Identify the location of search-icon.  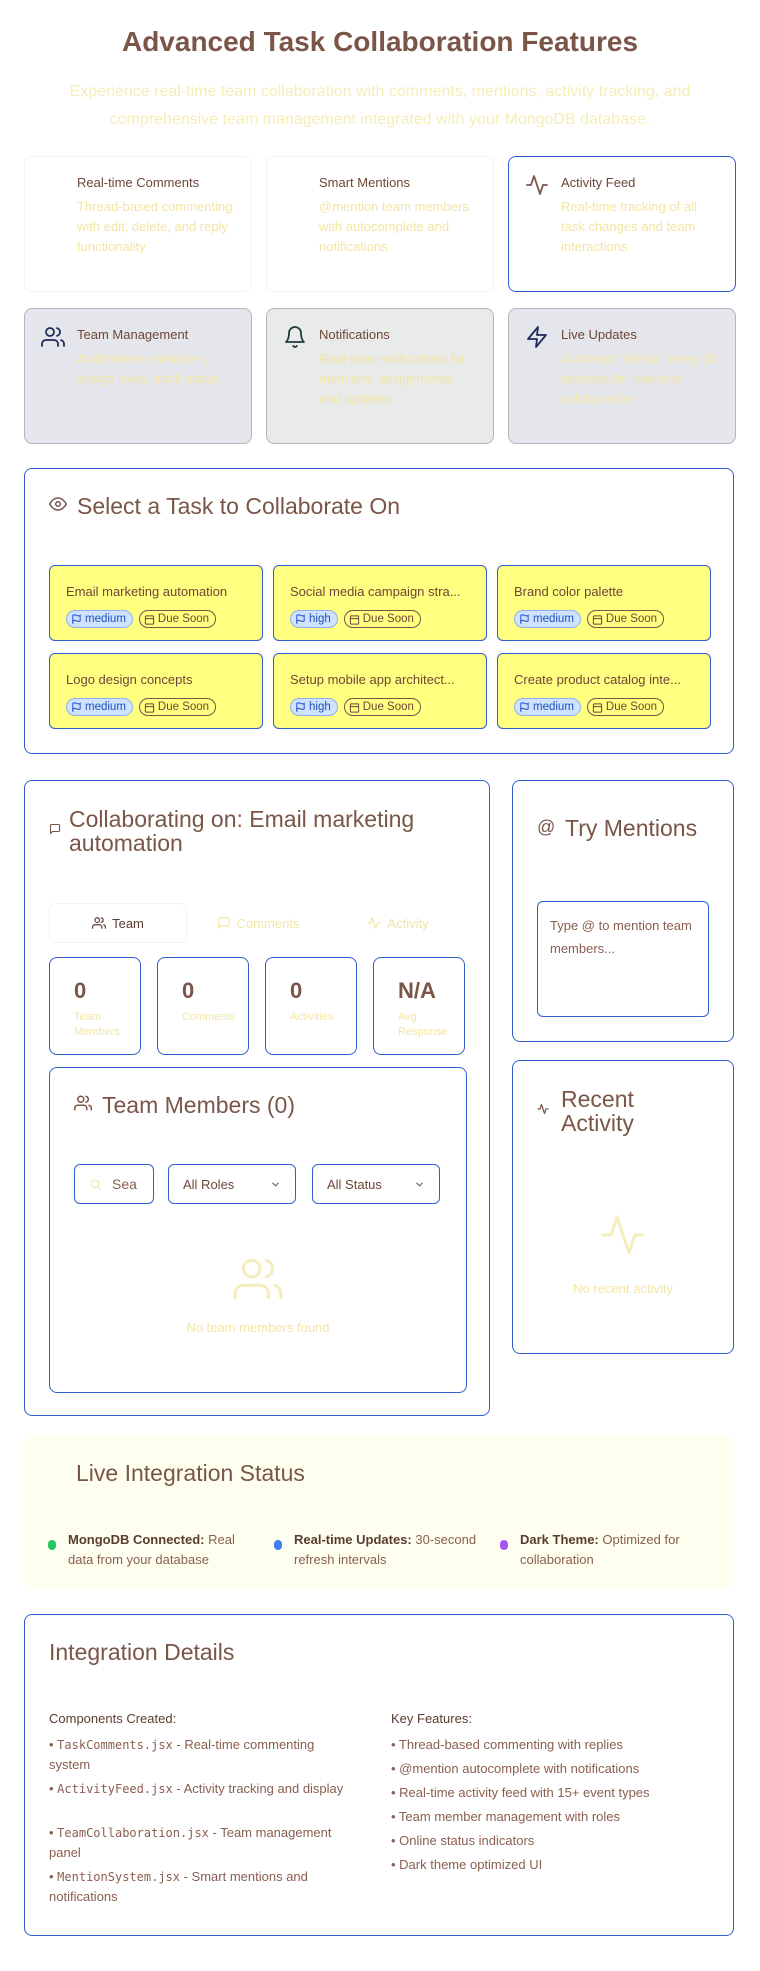
(95, 1184).